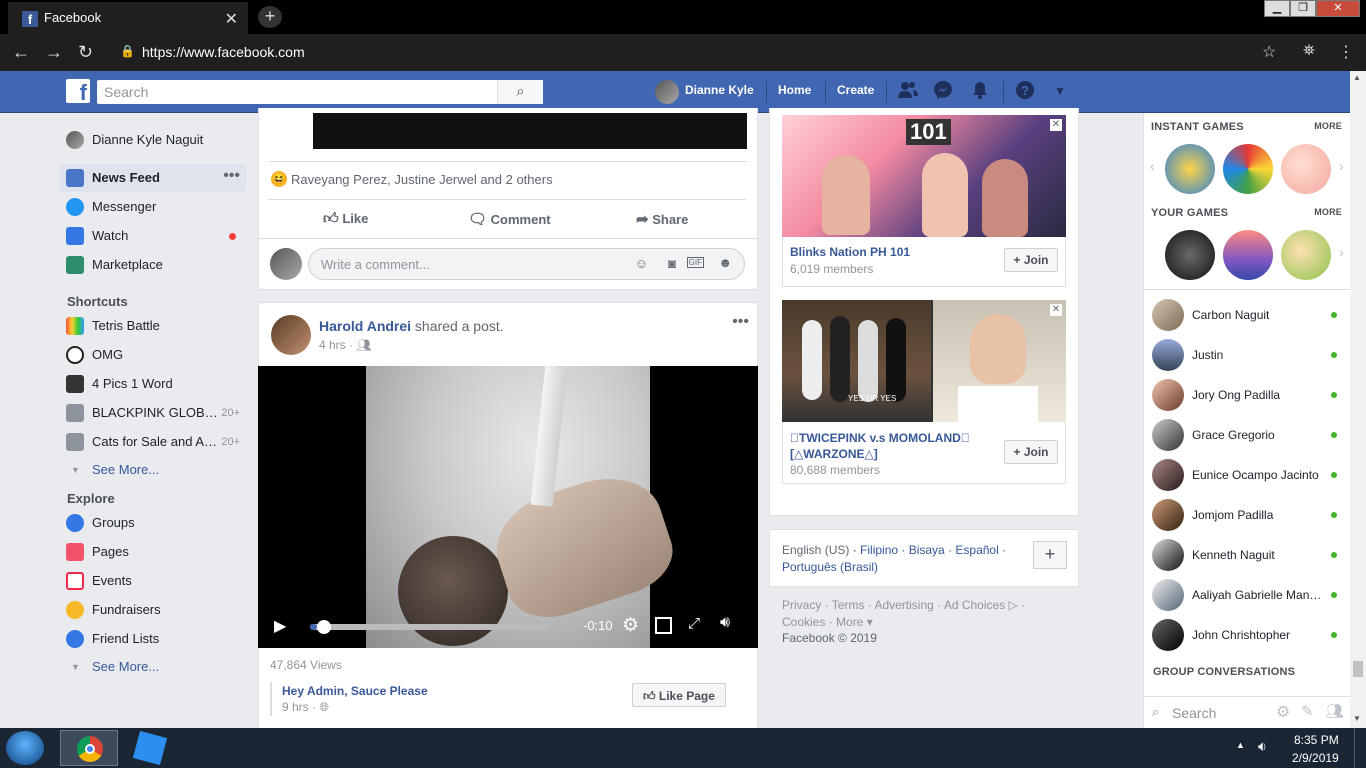  What do you see at coordinates (21, 52) in the screenshot?
I see `back-icon: ←` at bounding box center [21, 52].